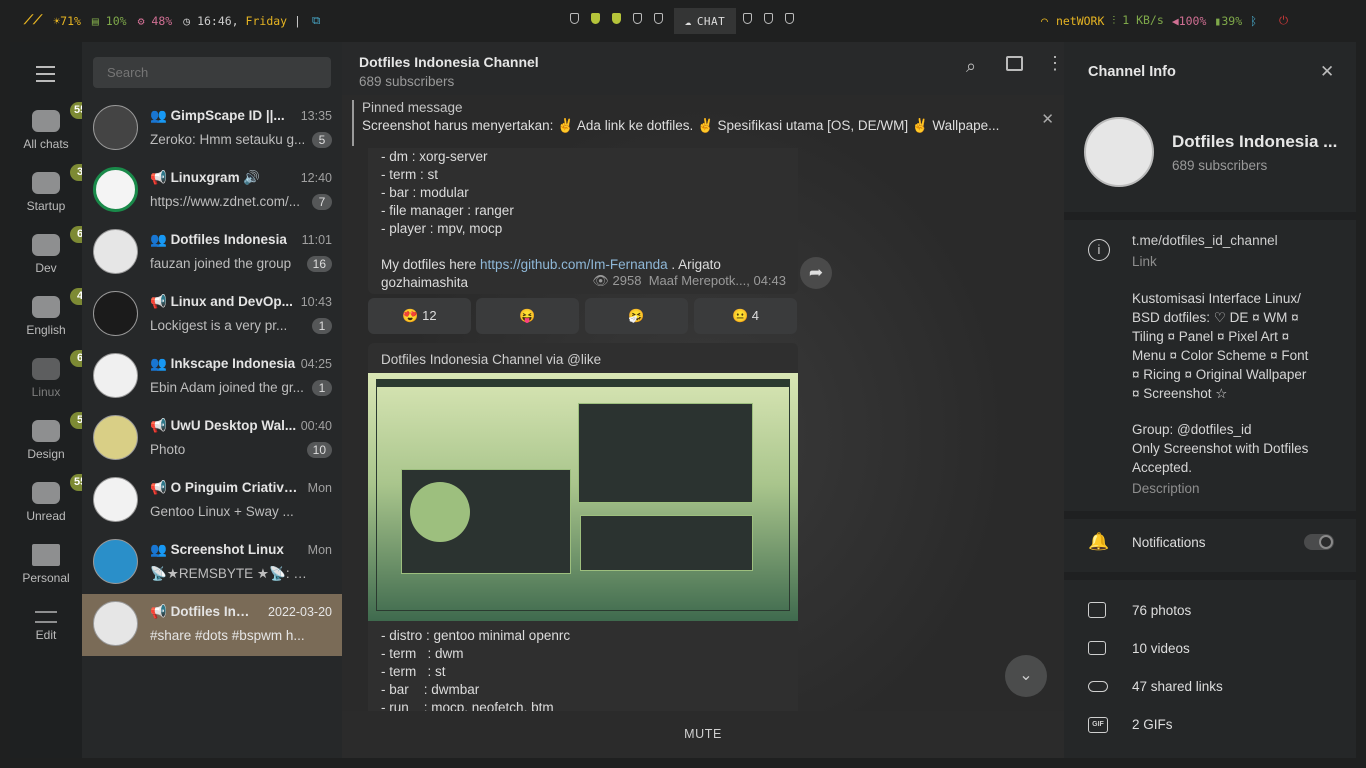 The height and width of the screenshot is (768, 1366). Describe the element at coordinates (789, 18) in the screenshot. I see `workspace-9-icon` at that location.